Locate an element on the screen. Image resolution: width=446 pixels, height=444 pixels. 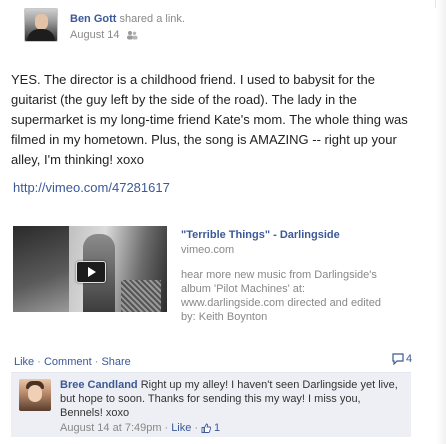
story-header: Ben Gott shared a link. is located at coordinates (127, 19).